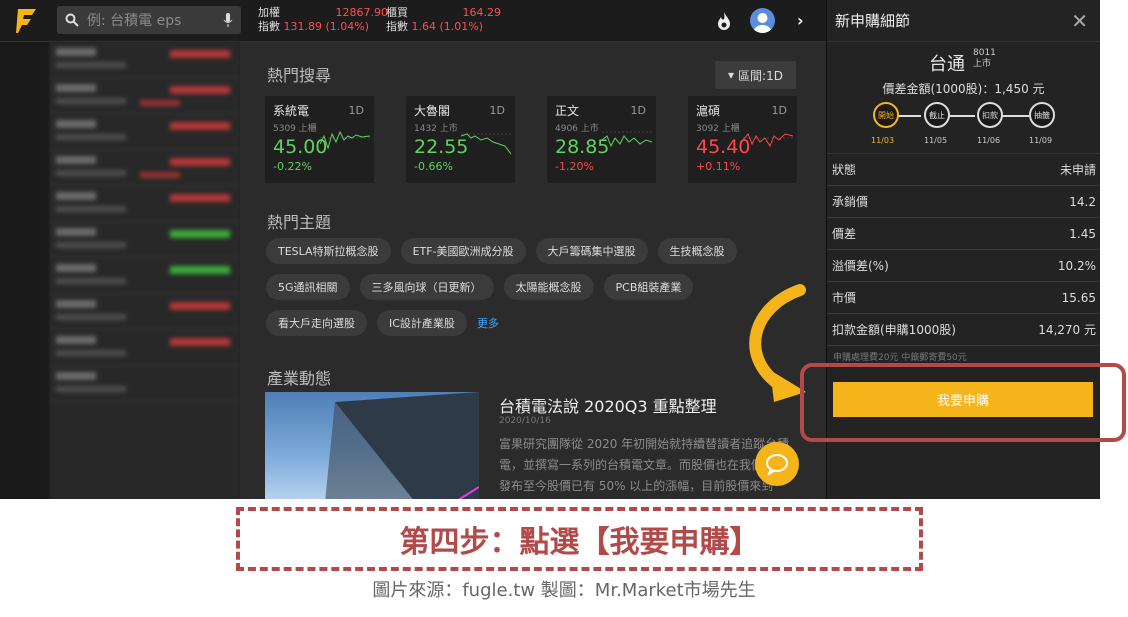 This screenshot has height=617, width=1128. I want to click on step-date: 11/03, so click(883, 140).